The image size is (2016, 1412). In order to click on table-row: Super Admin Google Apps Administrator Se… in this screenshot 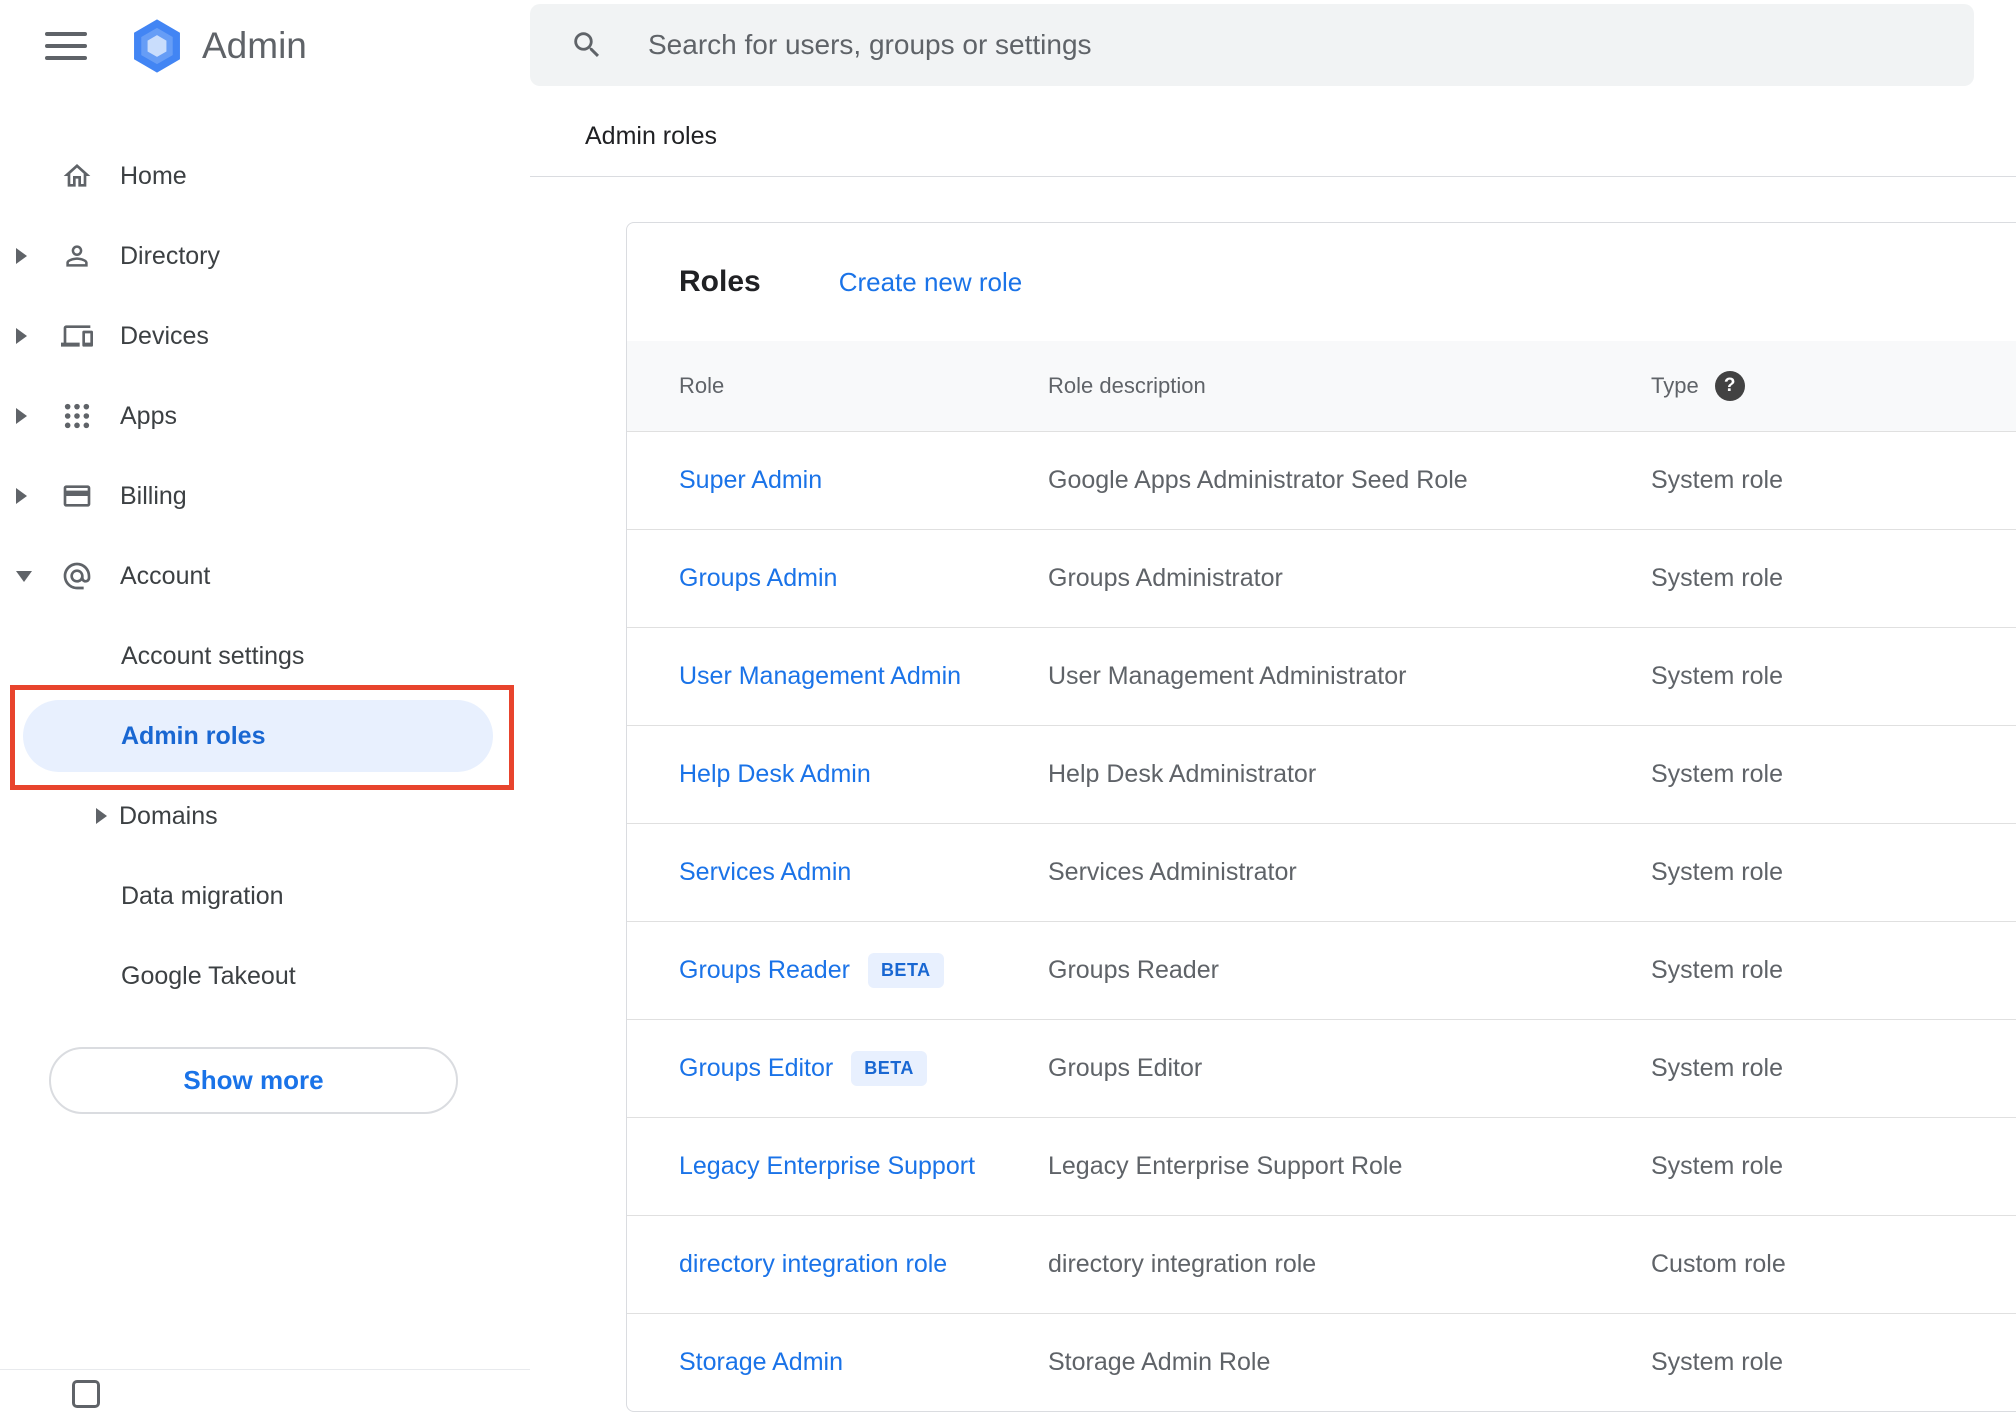, I will do `click(1321, 480)`.